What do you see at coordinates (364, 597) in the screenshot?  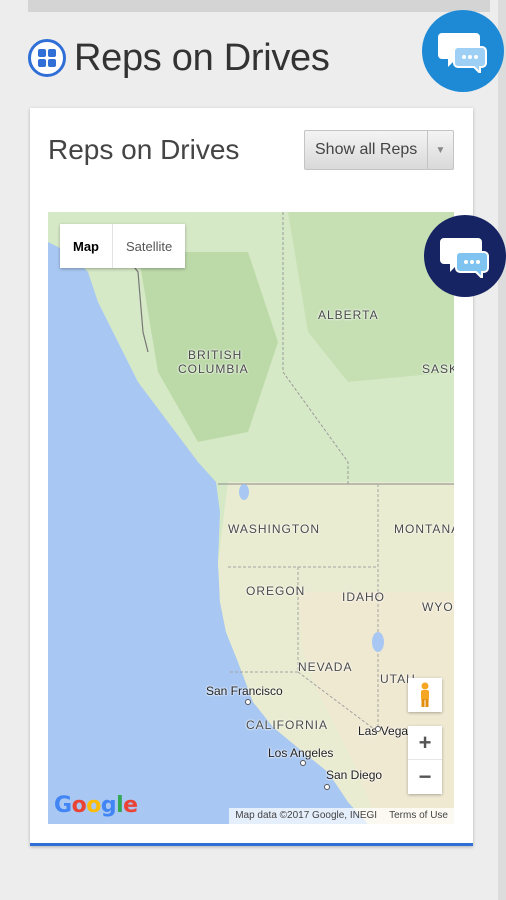 I see `region-label: IDAHO` at bounding box center [364, 597].